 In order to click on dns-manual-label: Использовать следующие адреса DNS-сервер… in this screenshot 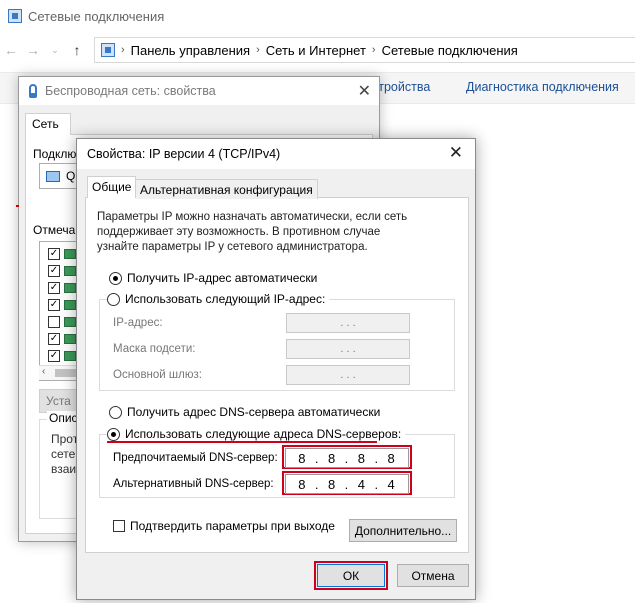, I will do `click(263, 434)`.